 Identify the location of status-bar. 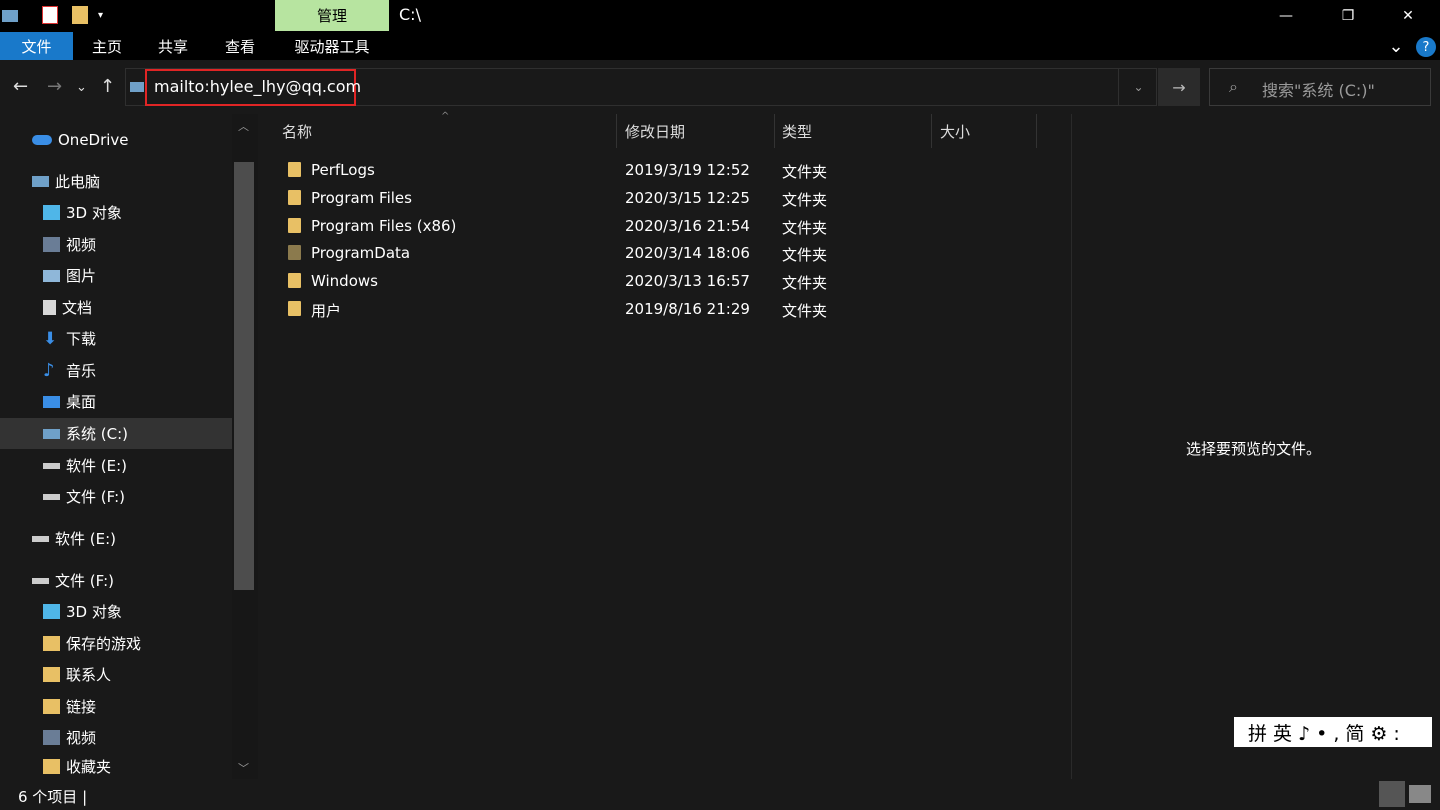
(720, 794).